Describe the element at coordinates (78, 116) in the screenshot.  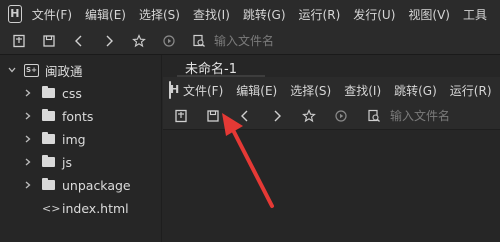
I see `tree-item-label: fonts` at that location.